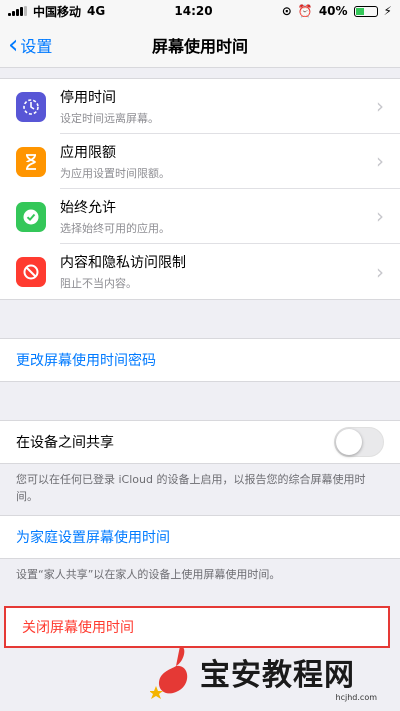 The width and height of the screenshot is (400, 711). What do you see at coordinates (200, 106) in the screenshot?
I see `feature-row-downtime: 停用时间 设定时间远离屏幕。 ›` at bounding box center [200, 106].